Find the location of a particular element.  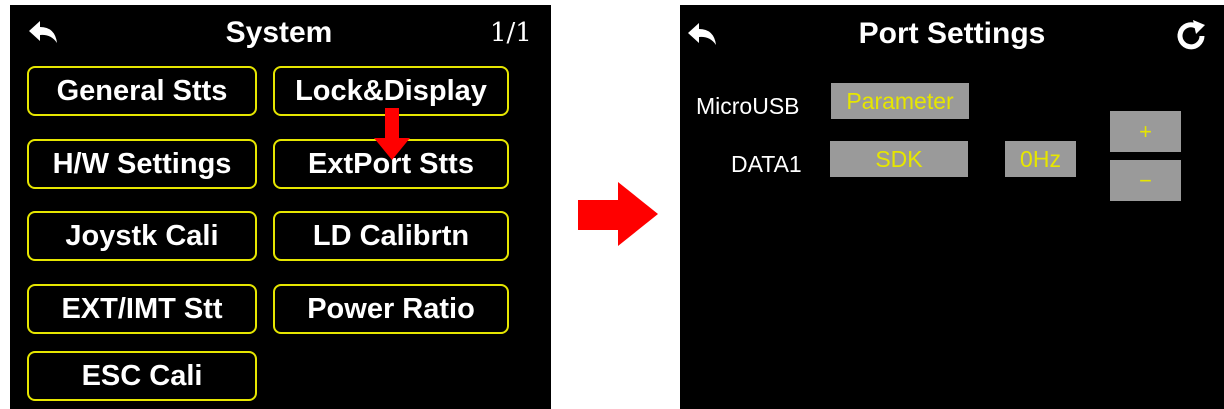

refresh-icon is located at coordinates (1191, 36).